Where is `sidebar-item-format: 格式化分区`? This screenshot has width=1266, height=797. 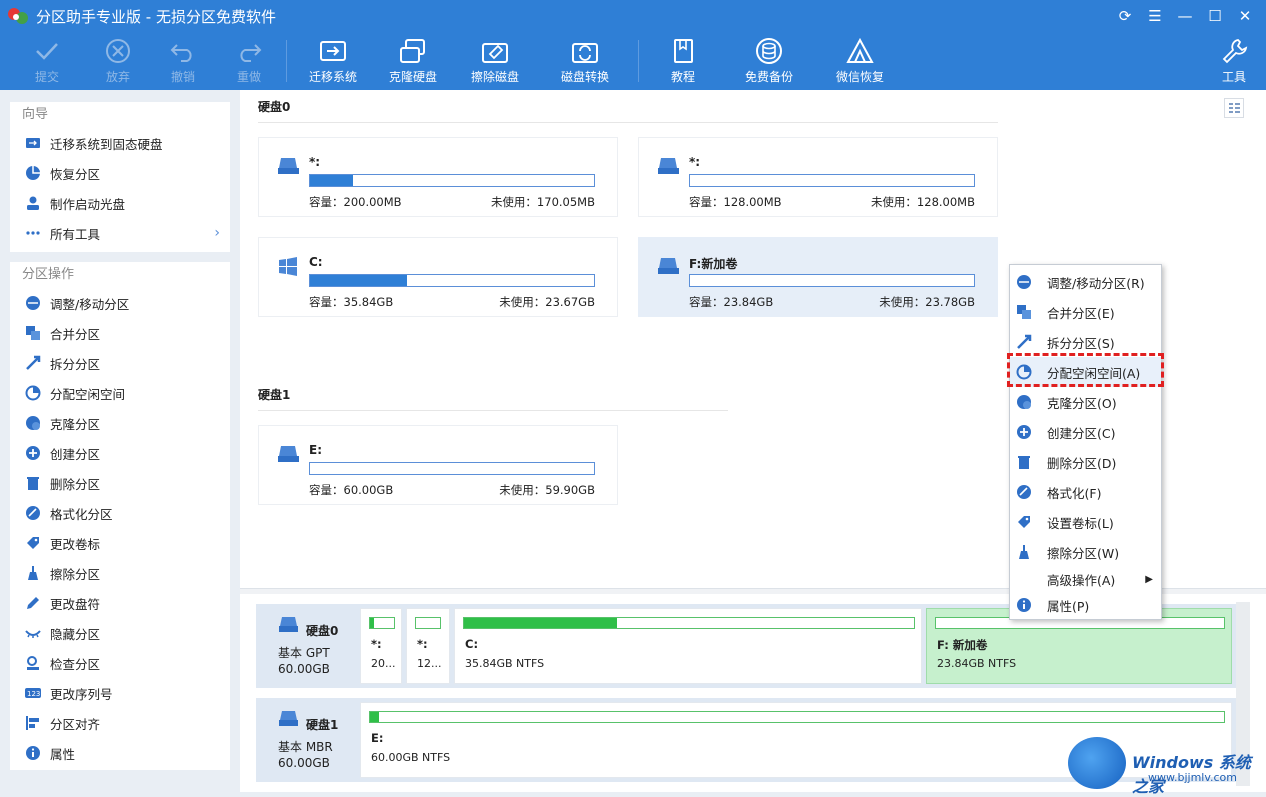
sidebar-item-format: 格式化分区 is located at coordinates (120, 513).